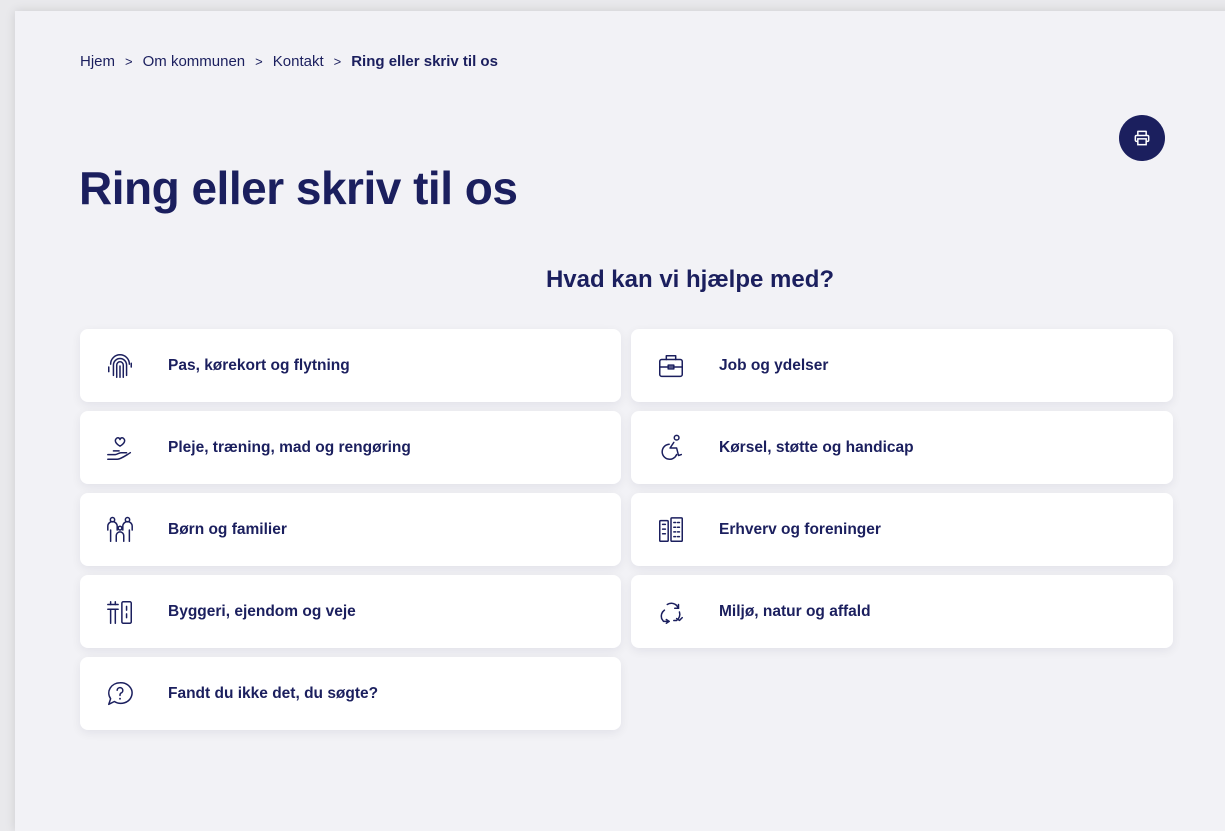  What do you see at coordinates (298, 188) in the screenshot?
I see `page-title: Ring eller skriv til os` at bounding box center [298, 188].